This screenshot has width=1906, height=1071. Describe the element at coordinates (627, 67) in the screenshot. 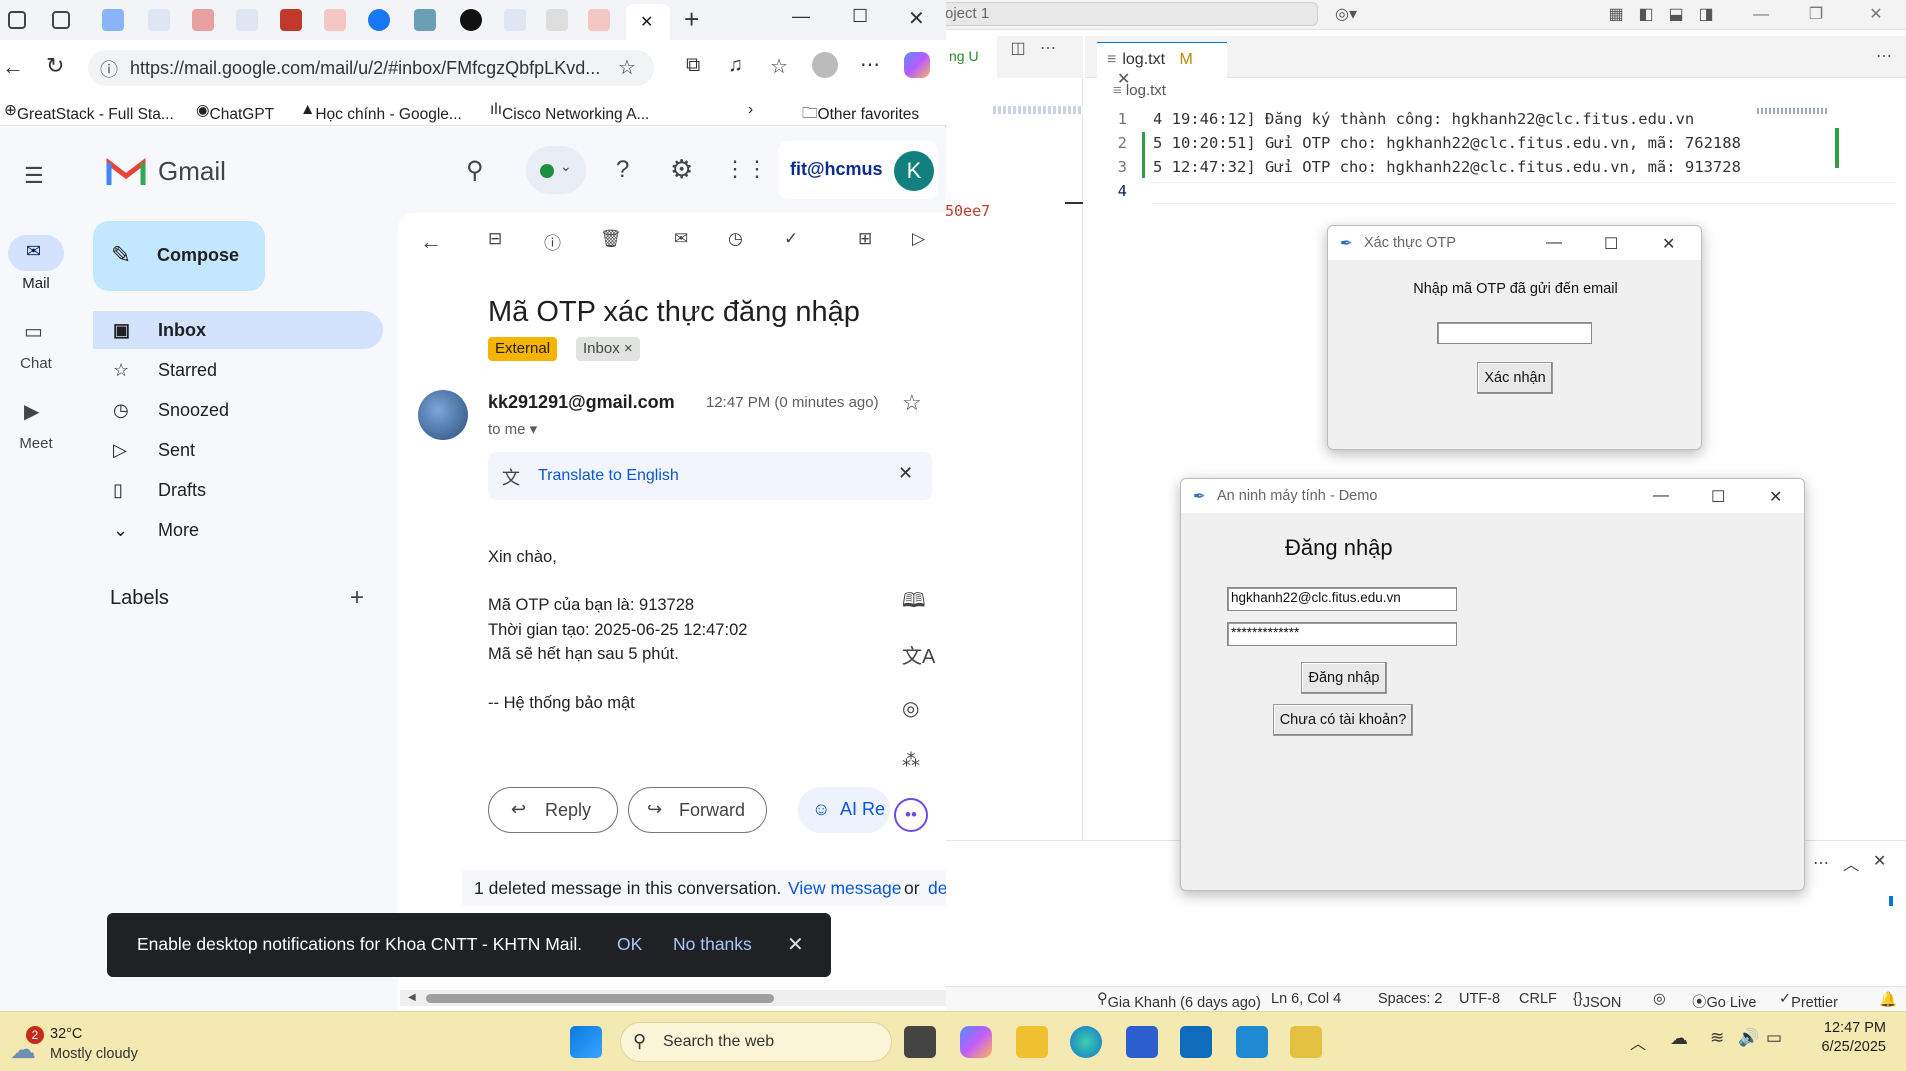

I see `star-icon: ☆` at that location.